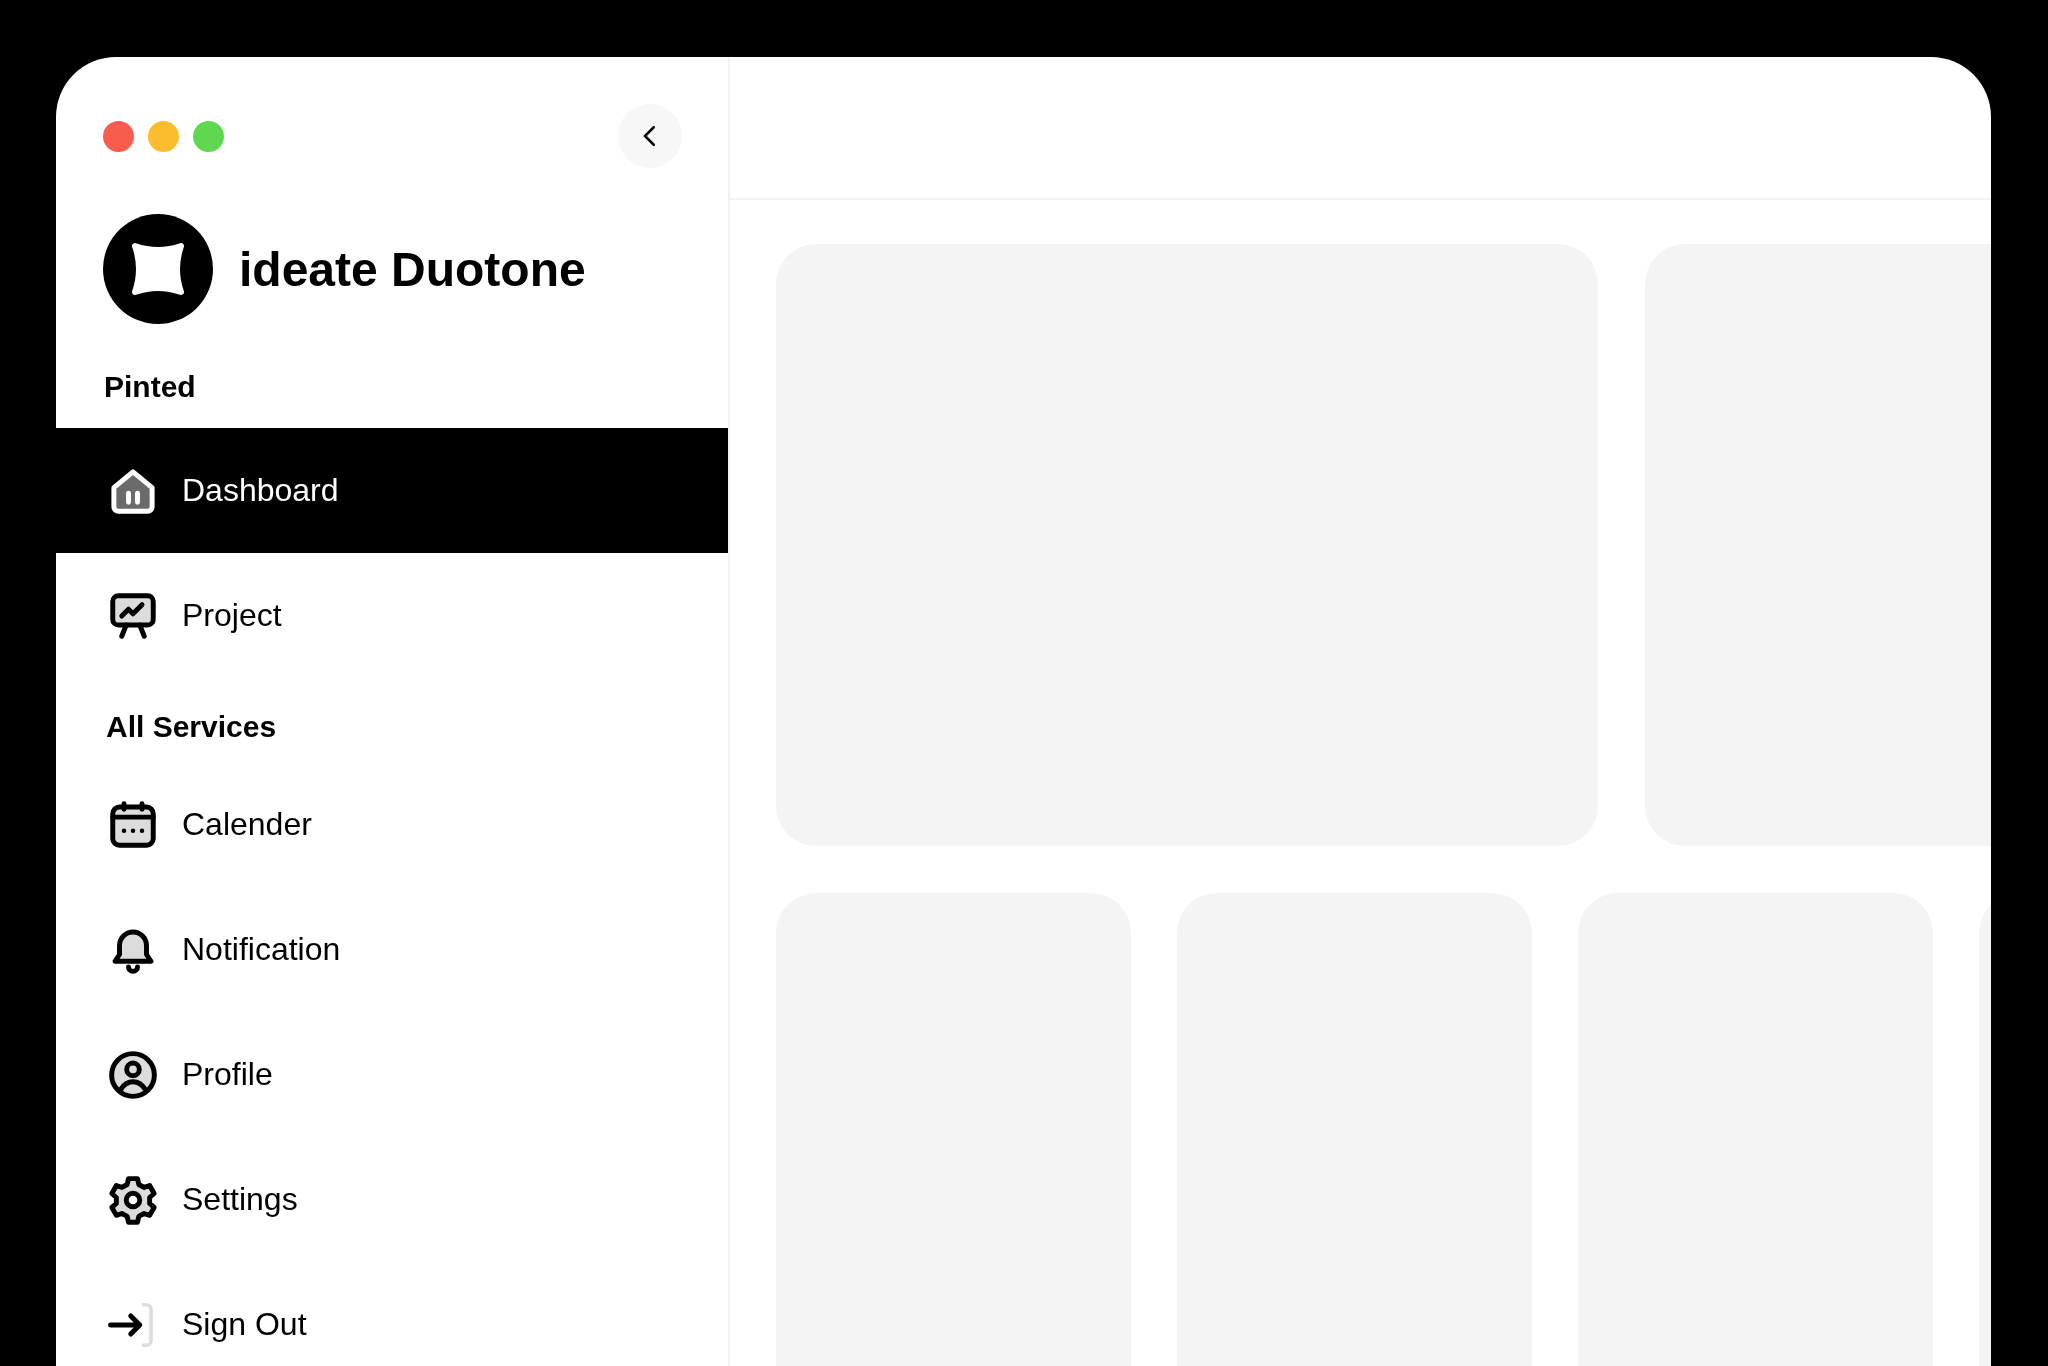  Describe the element at coordinates (392, 1199) in the screenshot. I see `nav-item: Settings` at that location.